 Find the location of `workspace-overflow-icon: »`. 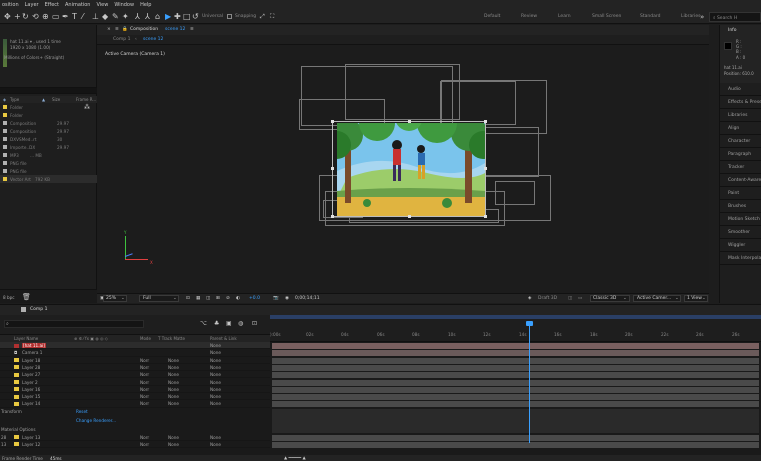

workspace-overflow-icon: » is located at coordinates (702, 17).